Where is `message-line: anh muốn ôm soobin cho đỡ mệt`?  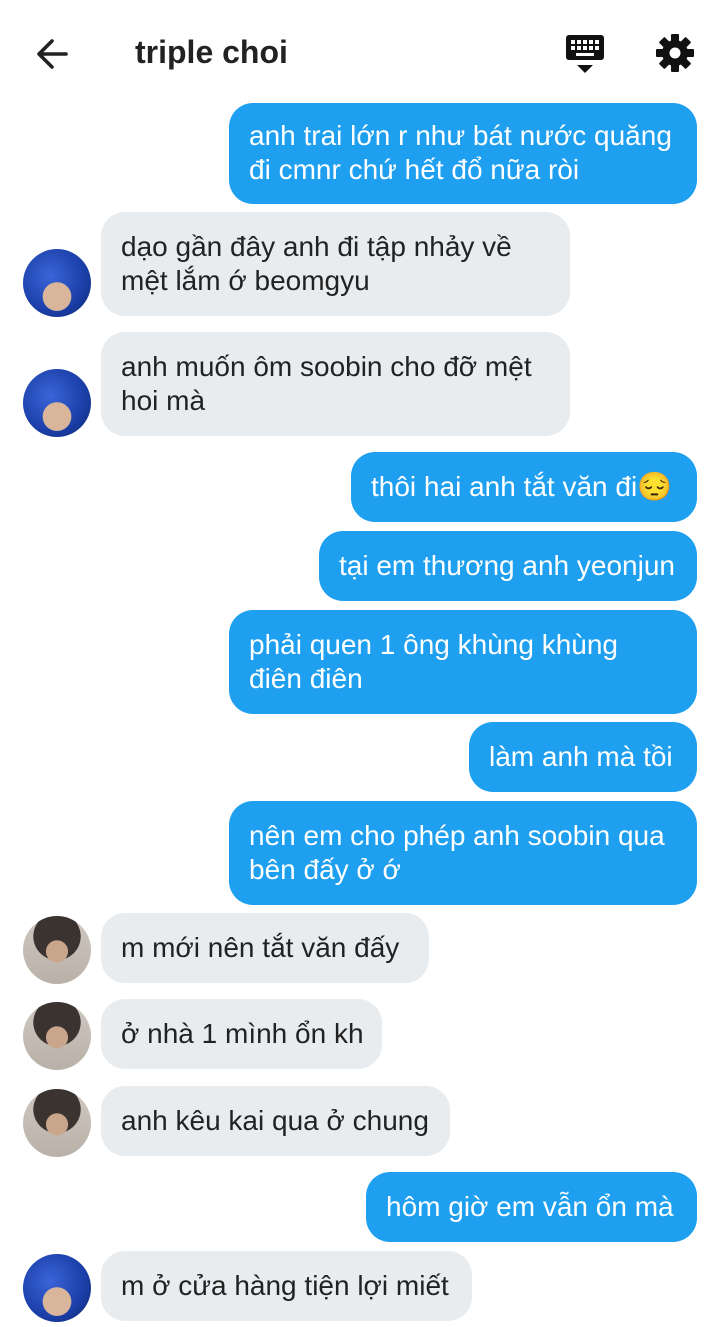
message-line: anh muốn ôm soobin cho đỡ mệt is located at coordinates (326, 366).